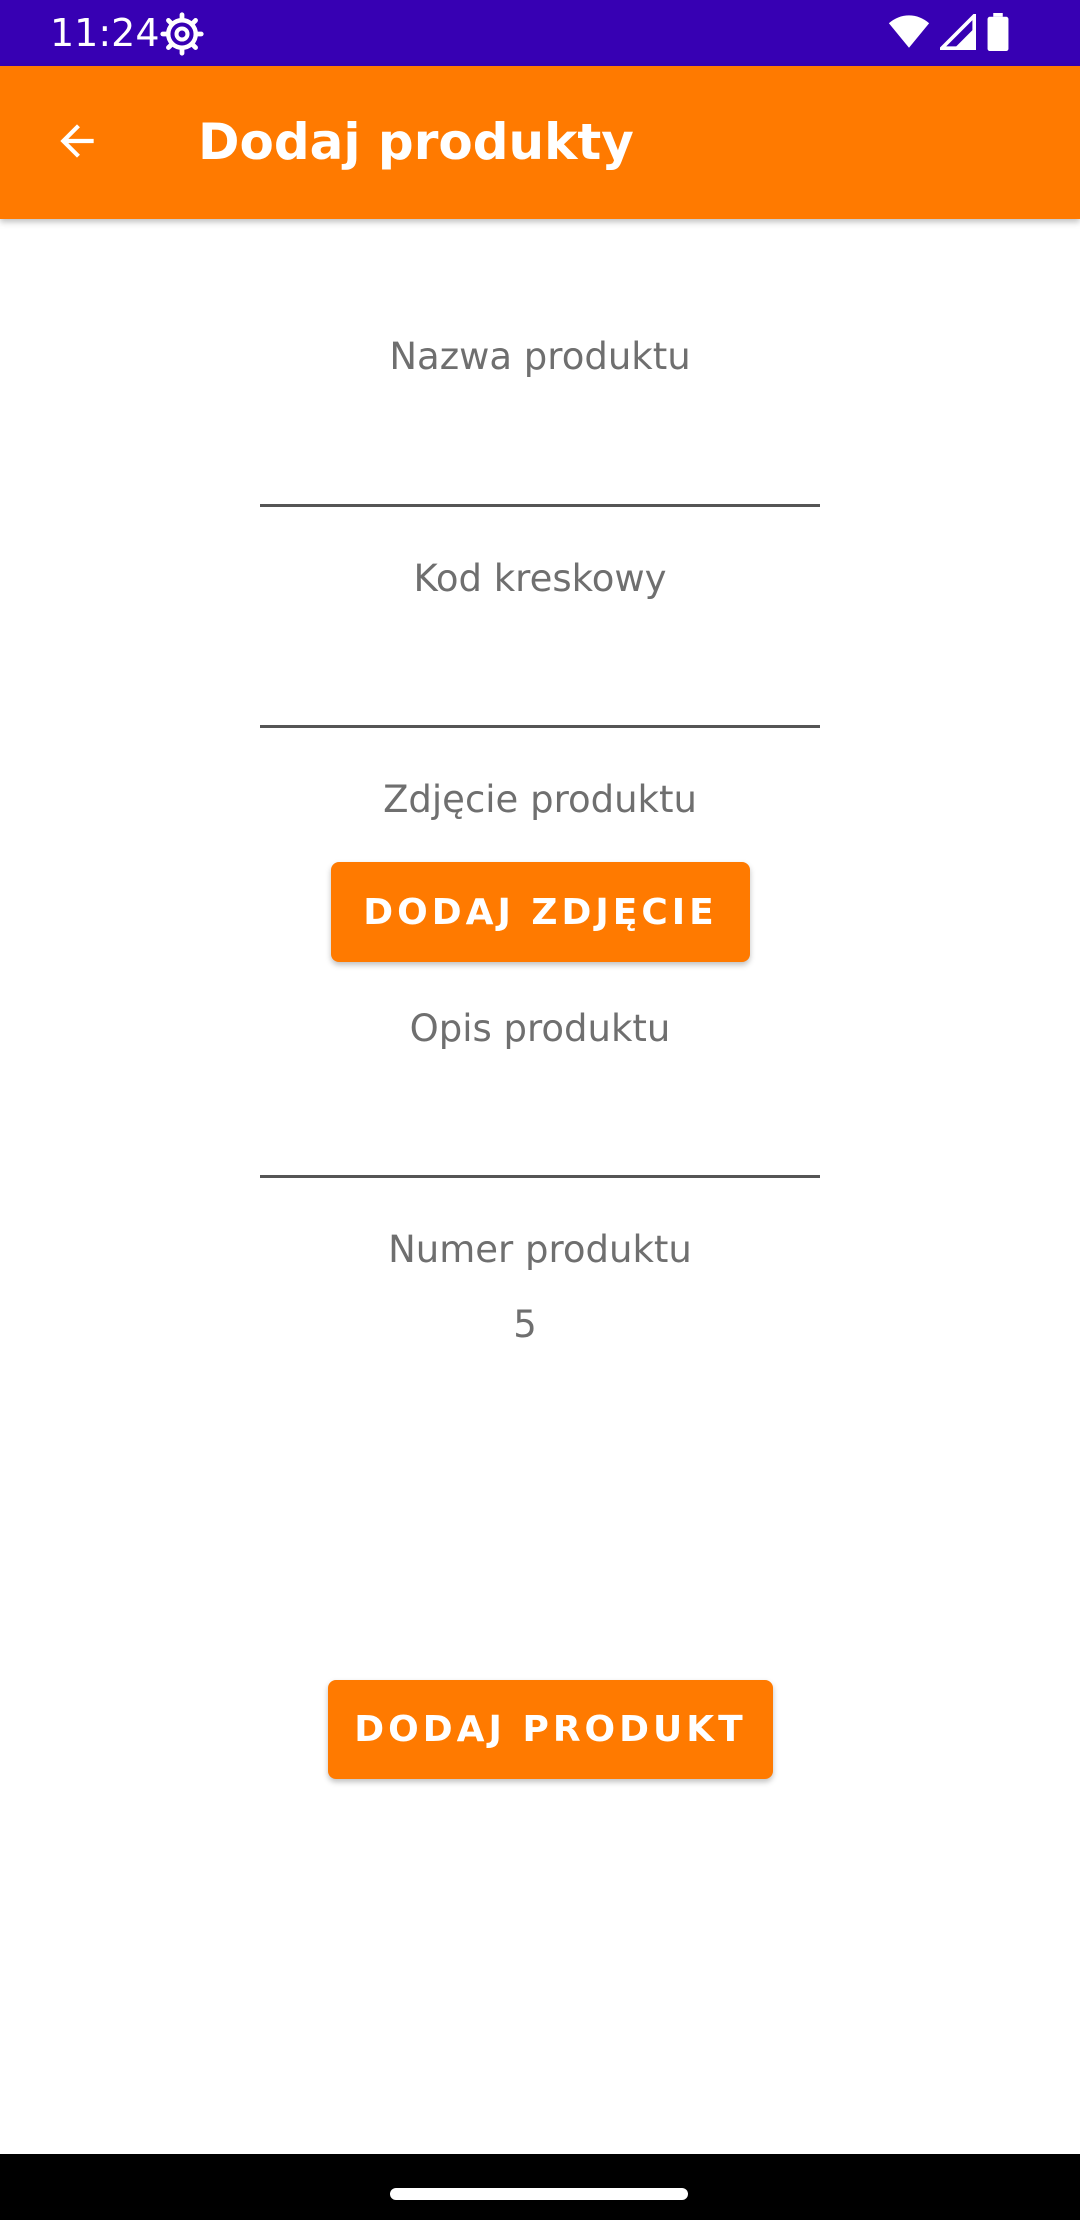  What do you see at coordinates (416, 142) in the screenshot?
I see `page-title: Dodaj produkty` at bounding box center [416, 142].